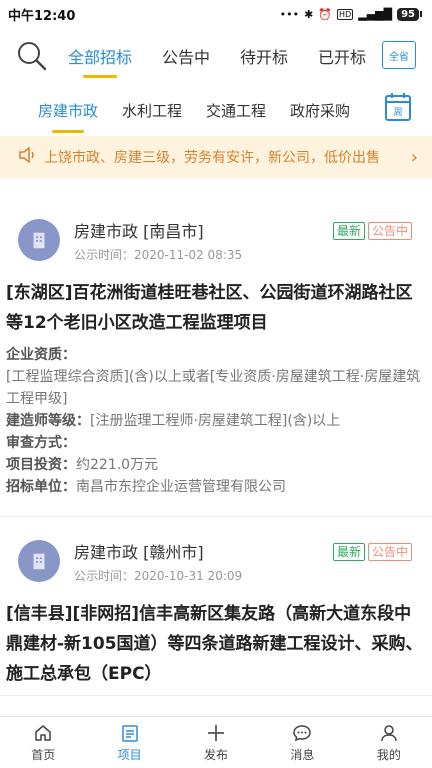 The height and width of the screenshot is (768, 432). I want to click on tab-all-tenders: 全部招标, so click(100, 56).